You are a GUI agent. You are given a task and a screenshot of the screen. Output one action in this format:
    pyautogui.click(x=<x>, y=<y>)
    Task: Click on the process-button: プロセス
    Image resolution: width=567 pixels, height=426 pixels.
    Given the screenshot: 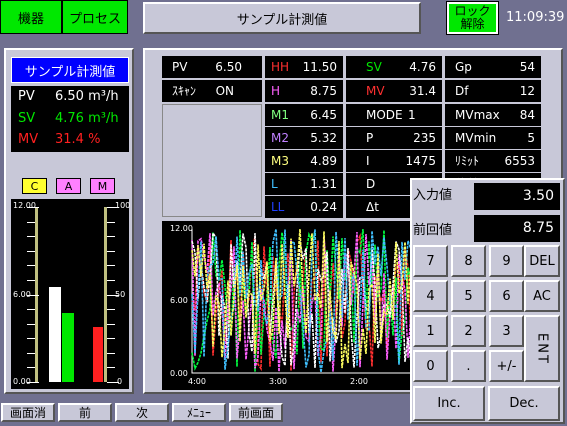 What is the action you would take?
    pyautogui.click(x=95, y=17)
    